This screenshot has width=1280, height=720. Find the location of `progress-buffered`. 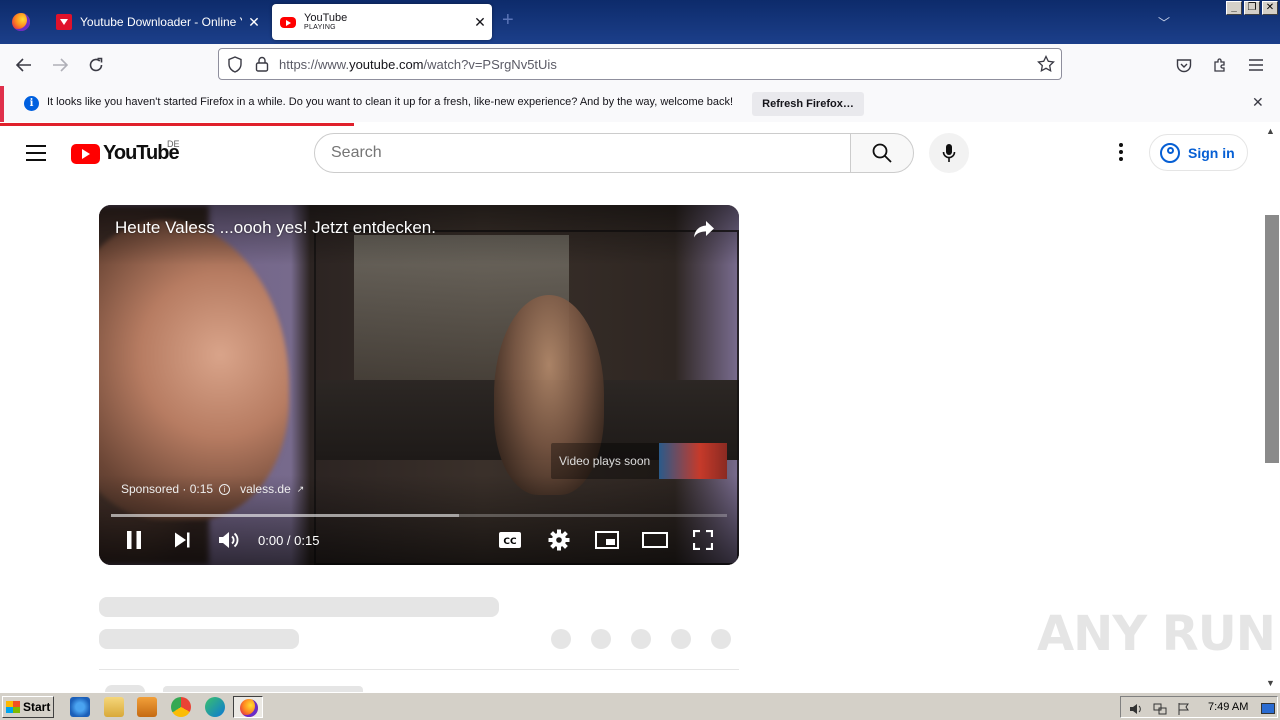

progress-buffered is located at coordinates (285, 515).